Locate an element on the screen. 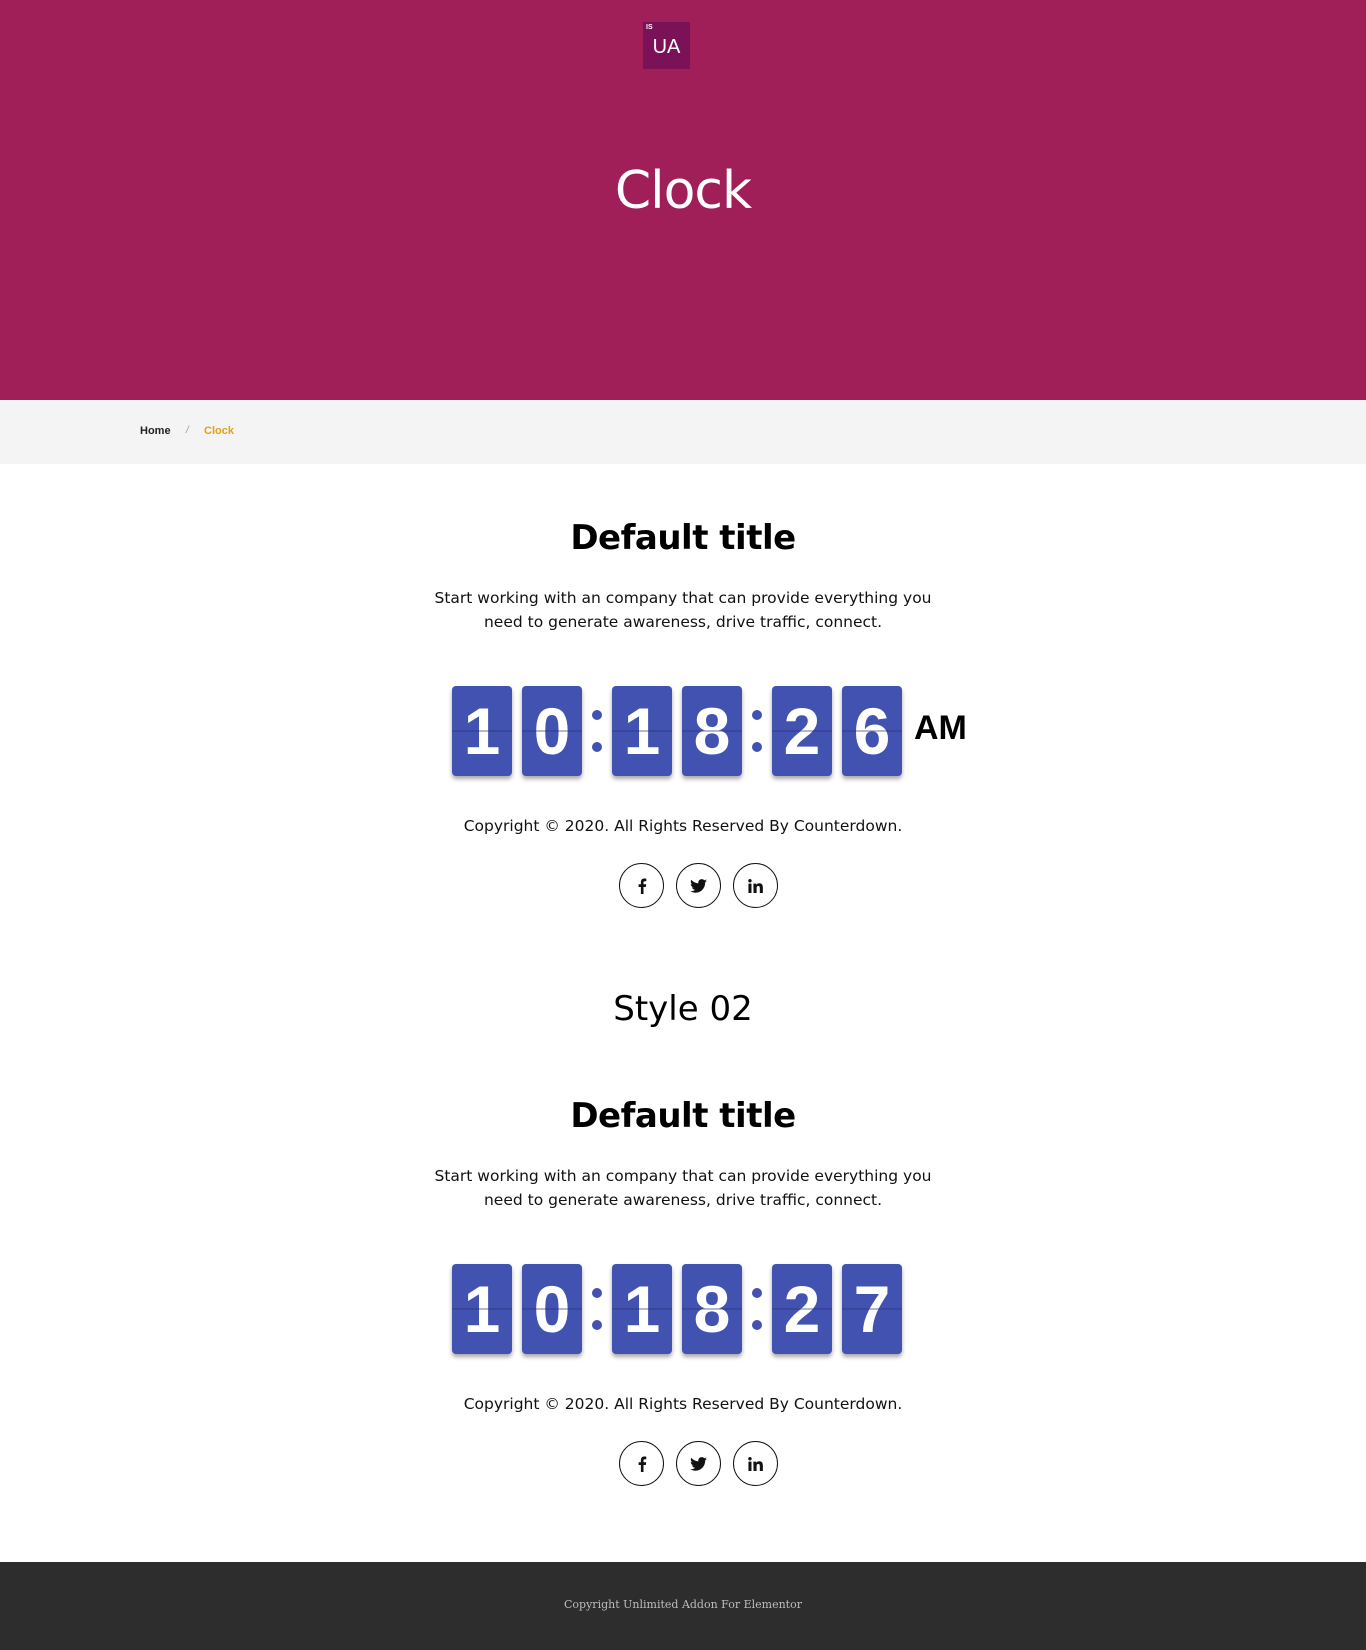 Image resolution: width=1366 pixels, height=1650 pixels. clock-digit-second-ones: 7 is located at coordinates (872, 1309).